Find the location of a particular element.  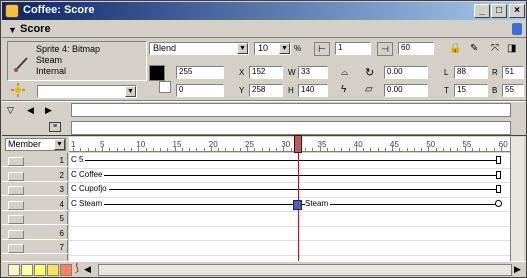

x-field: 152 is located at coordinates (266, 72).